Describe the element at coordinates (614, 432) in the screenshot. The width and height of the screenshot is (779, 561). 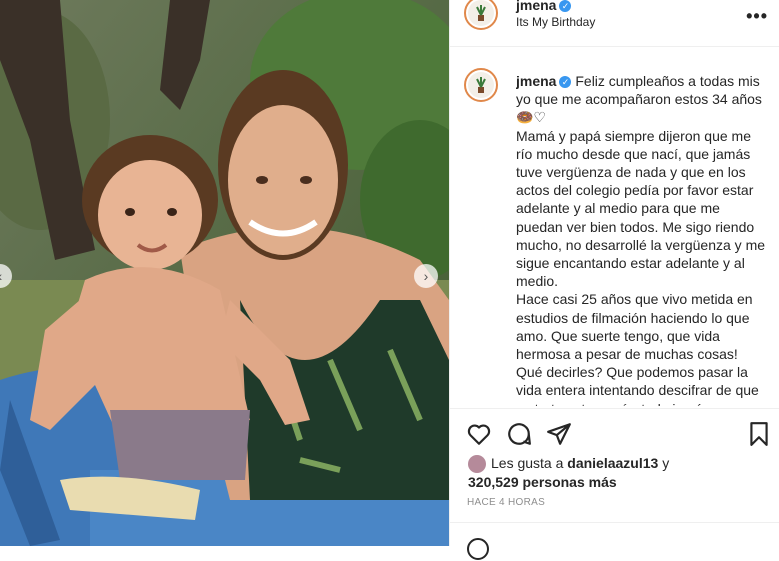
I see `action-bar` at that location.